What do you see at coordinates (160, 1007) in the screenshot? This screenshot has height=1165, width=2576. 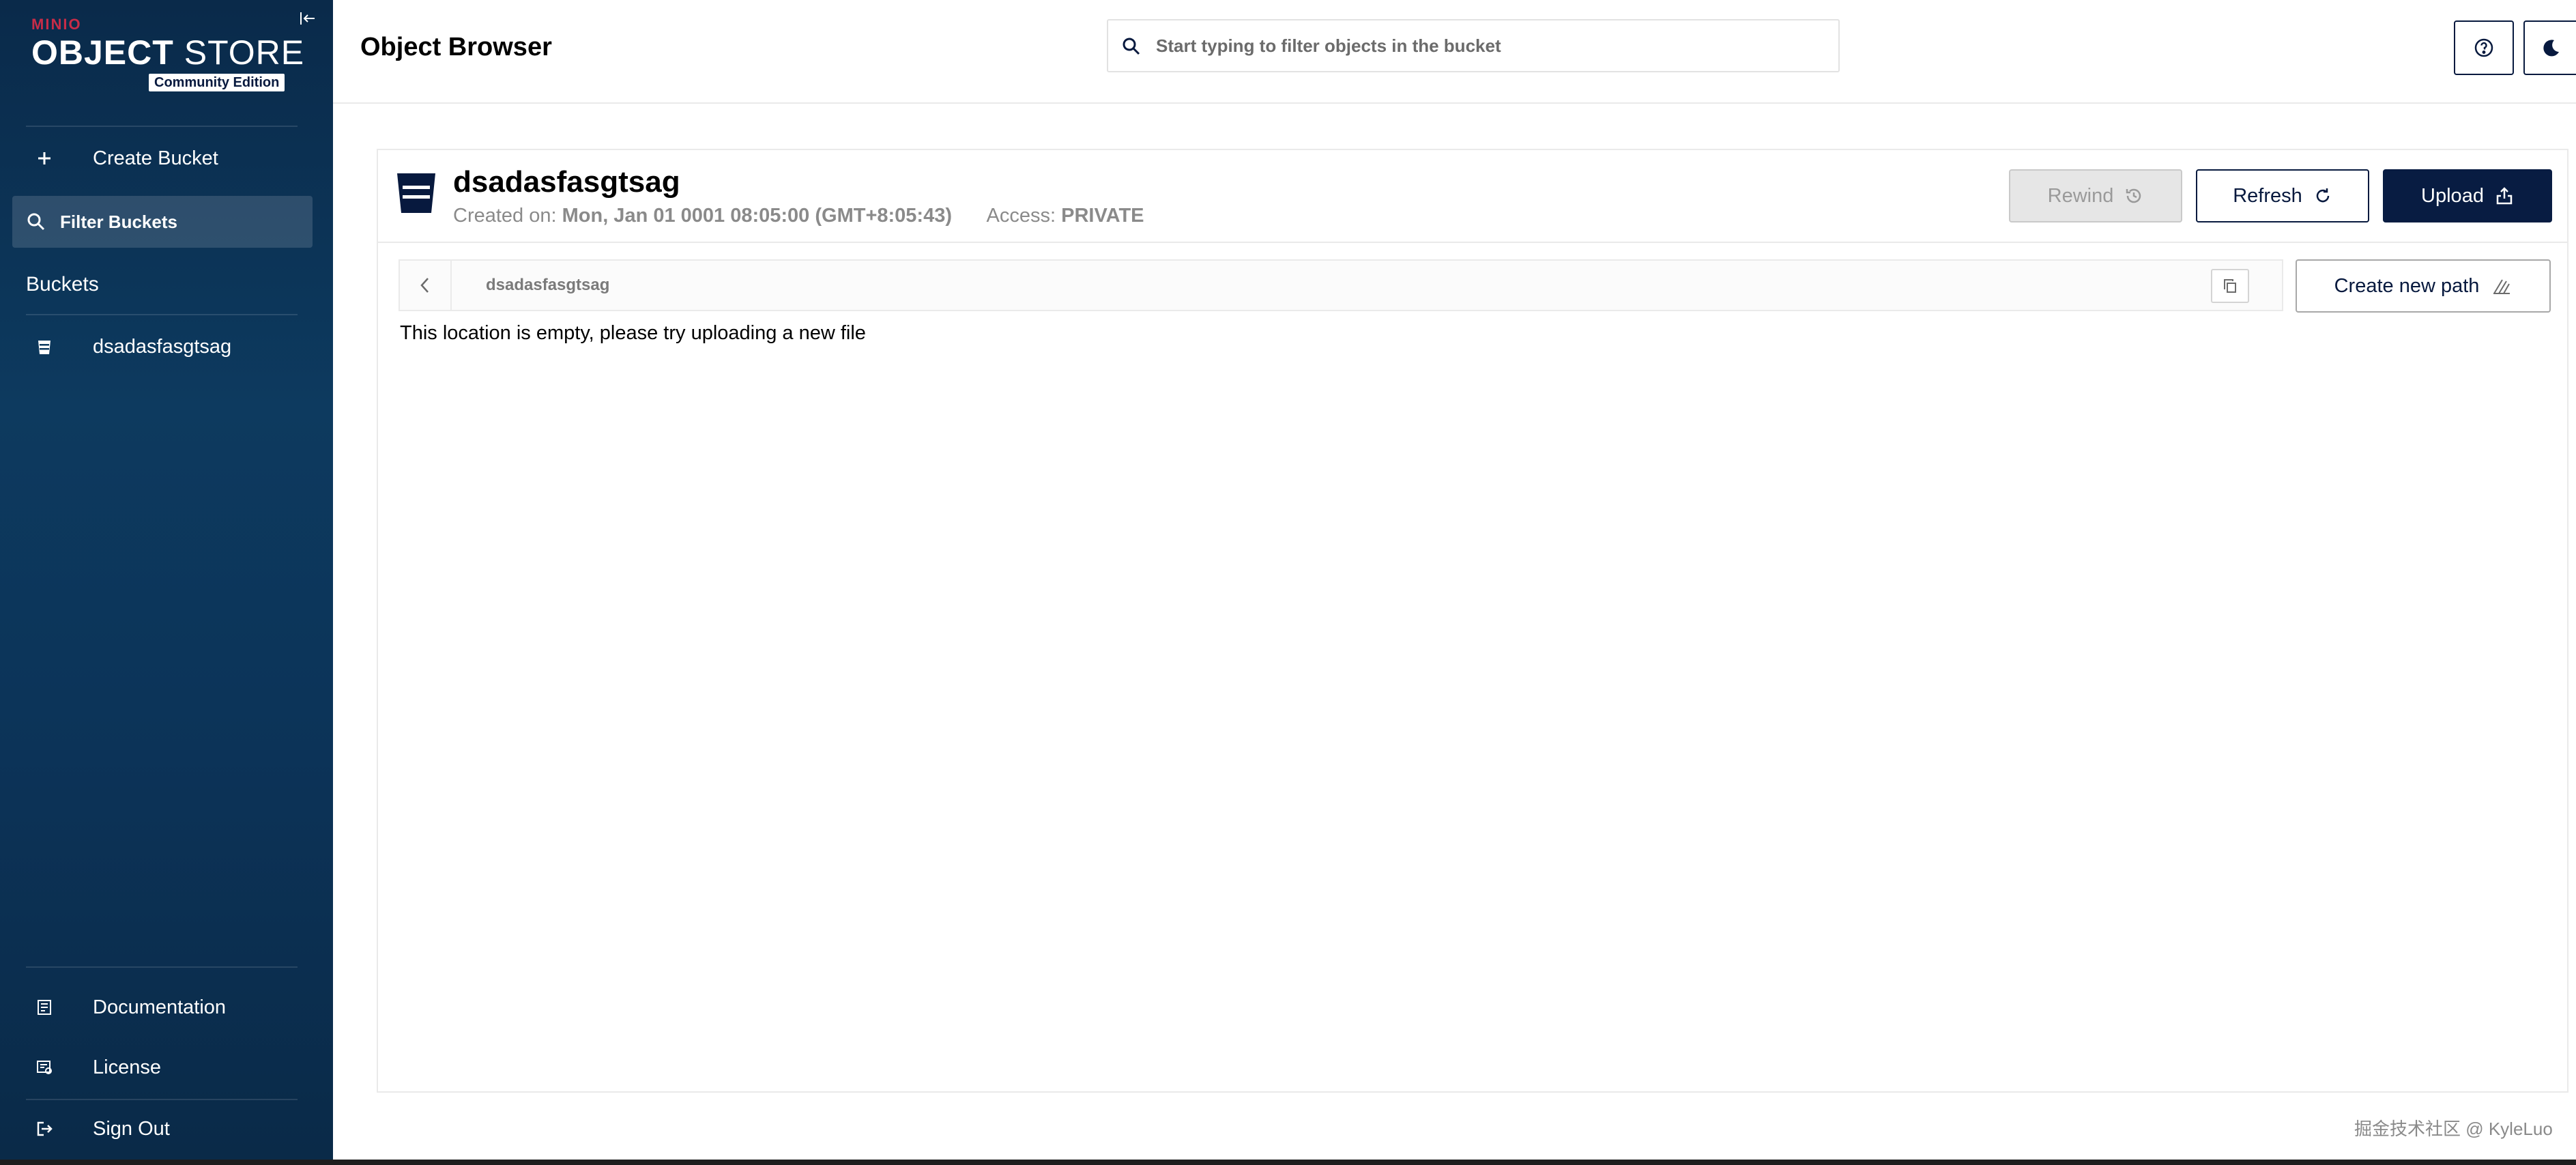 I see `documentation-label: Documentation` at bounding box center [160, 1007].